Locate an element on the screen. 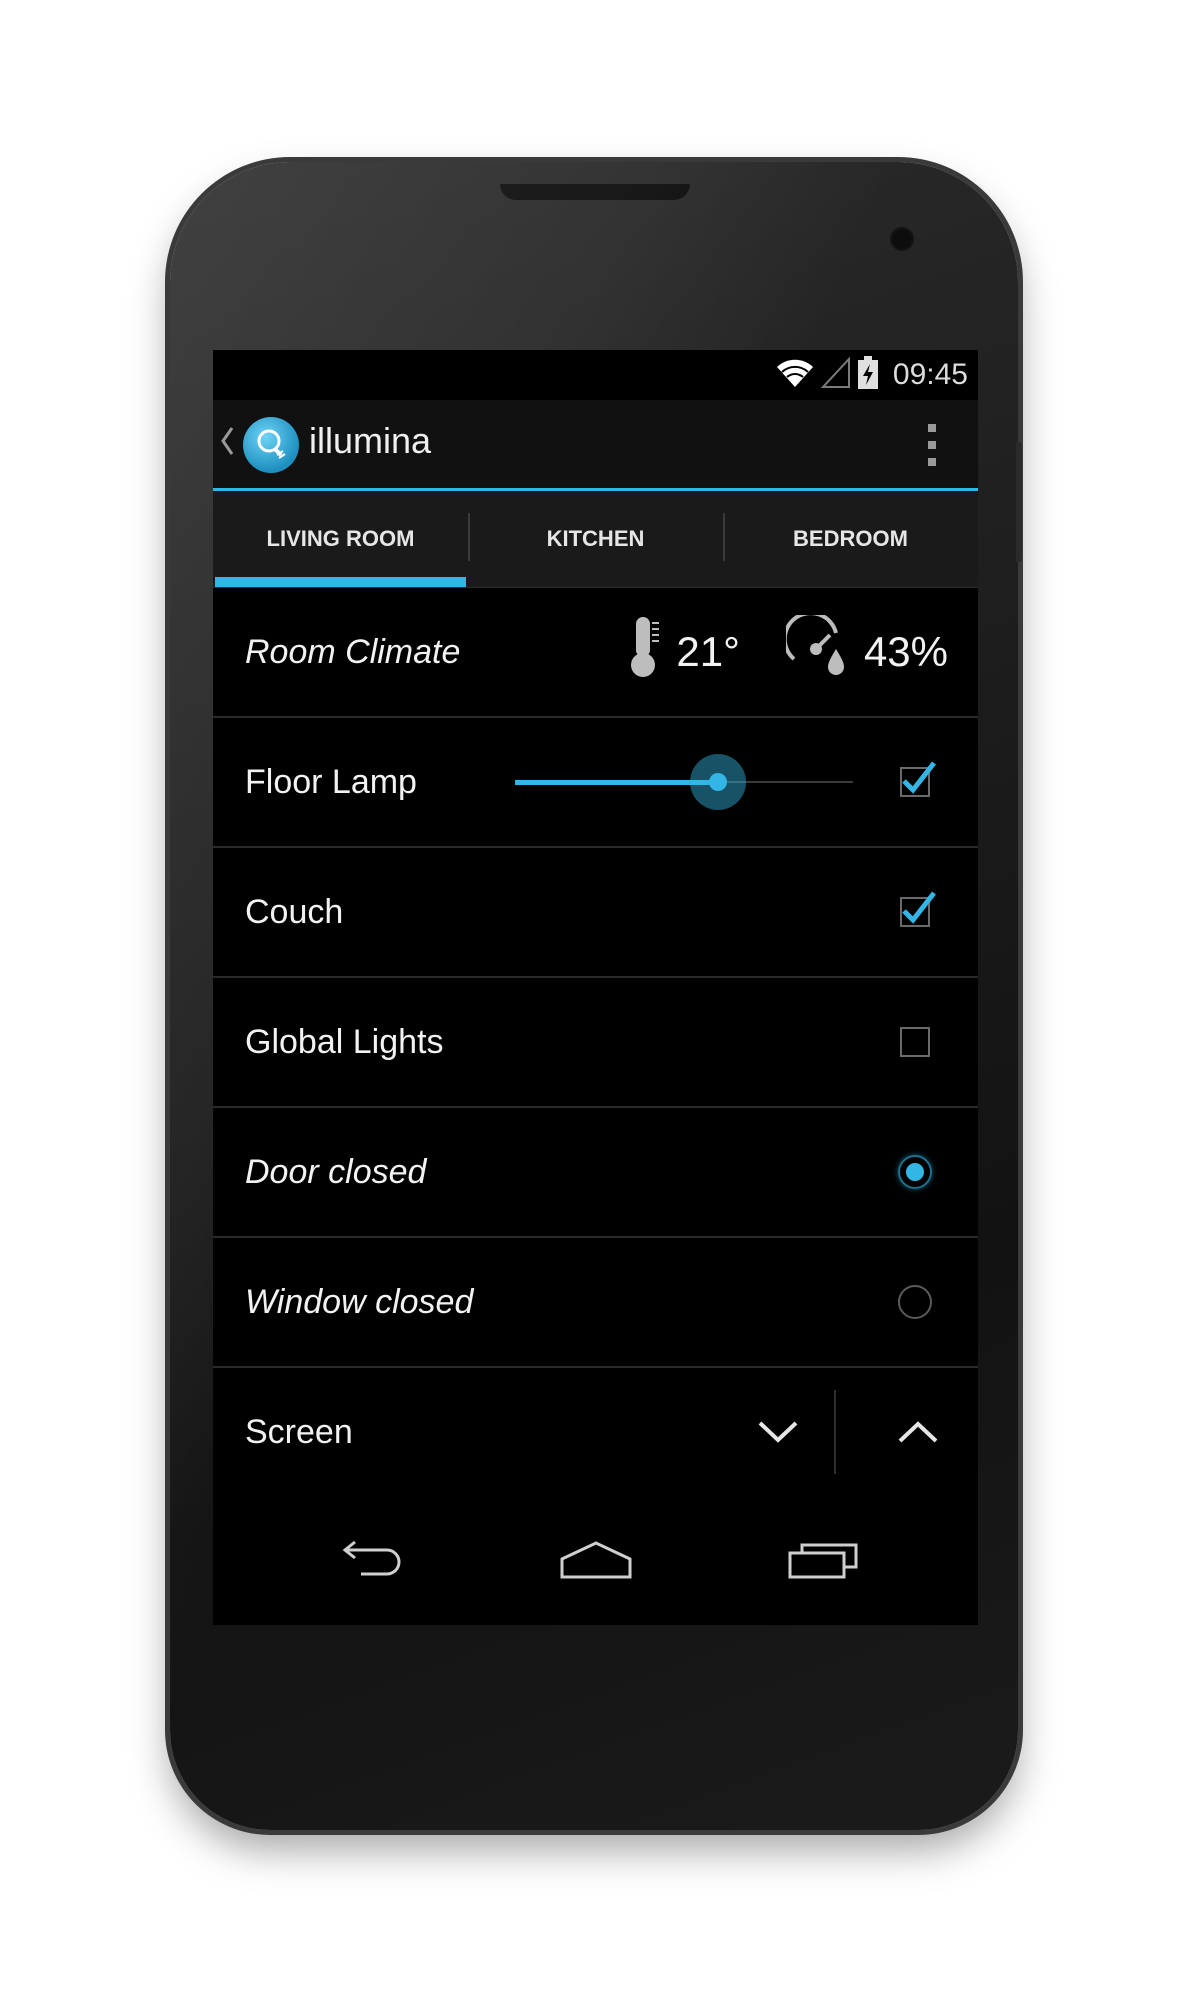  front-camera is located at coordinates (902, 239).